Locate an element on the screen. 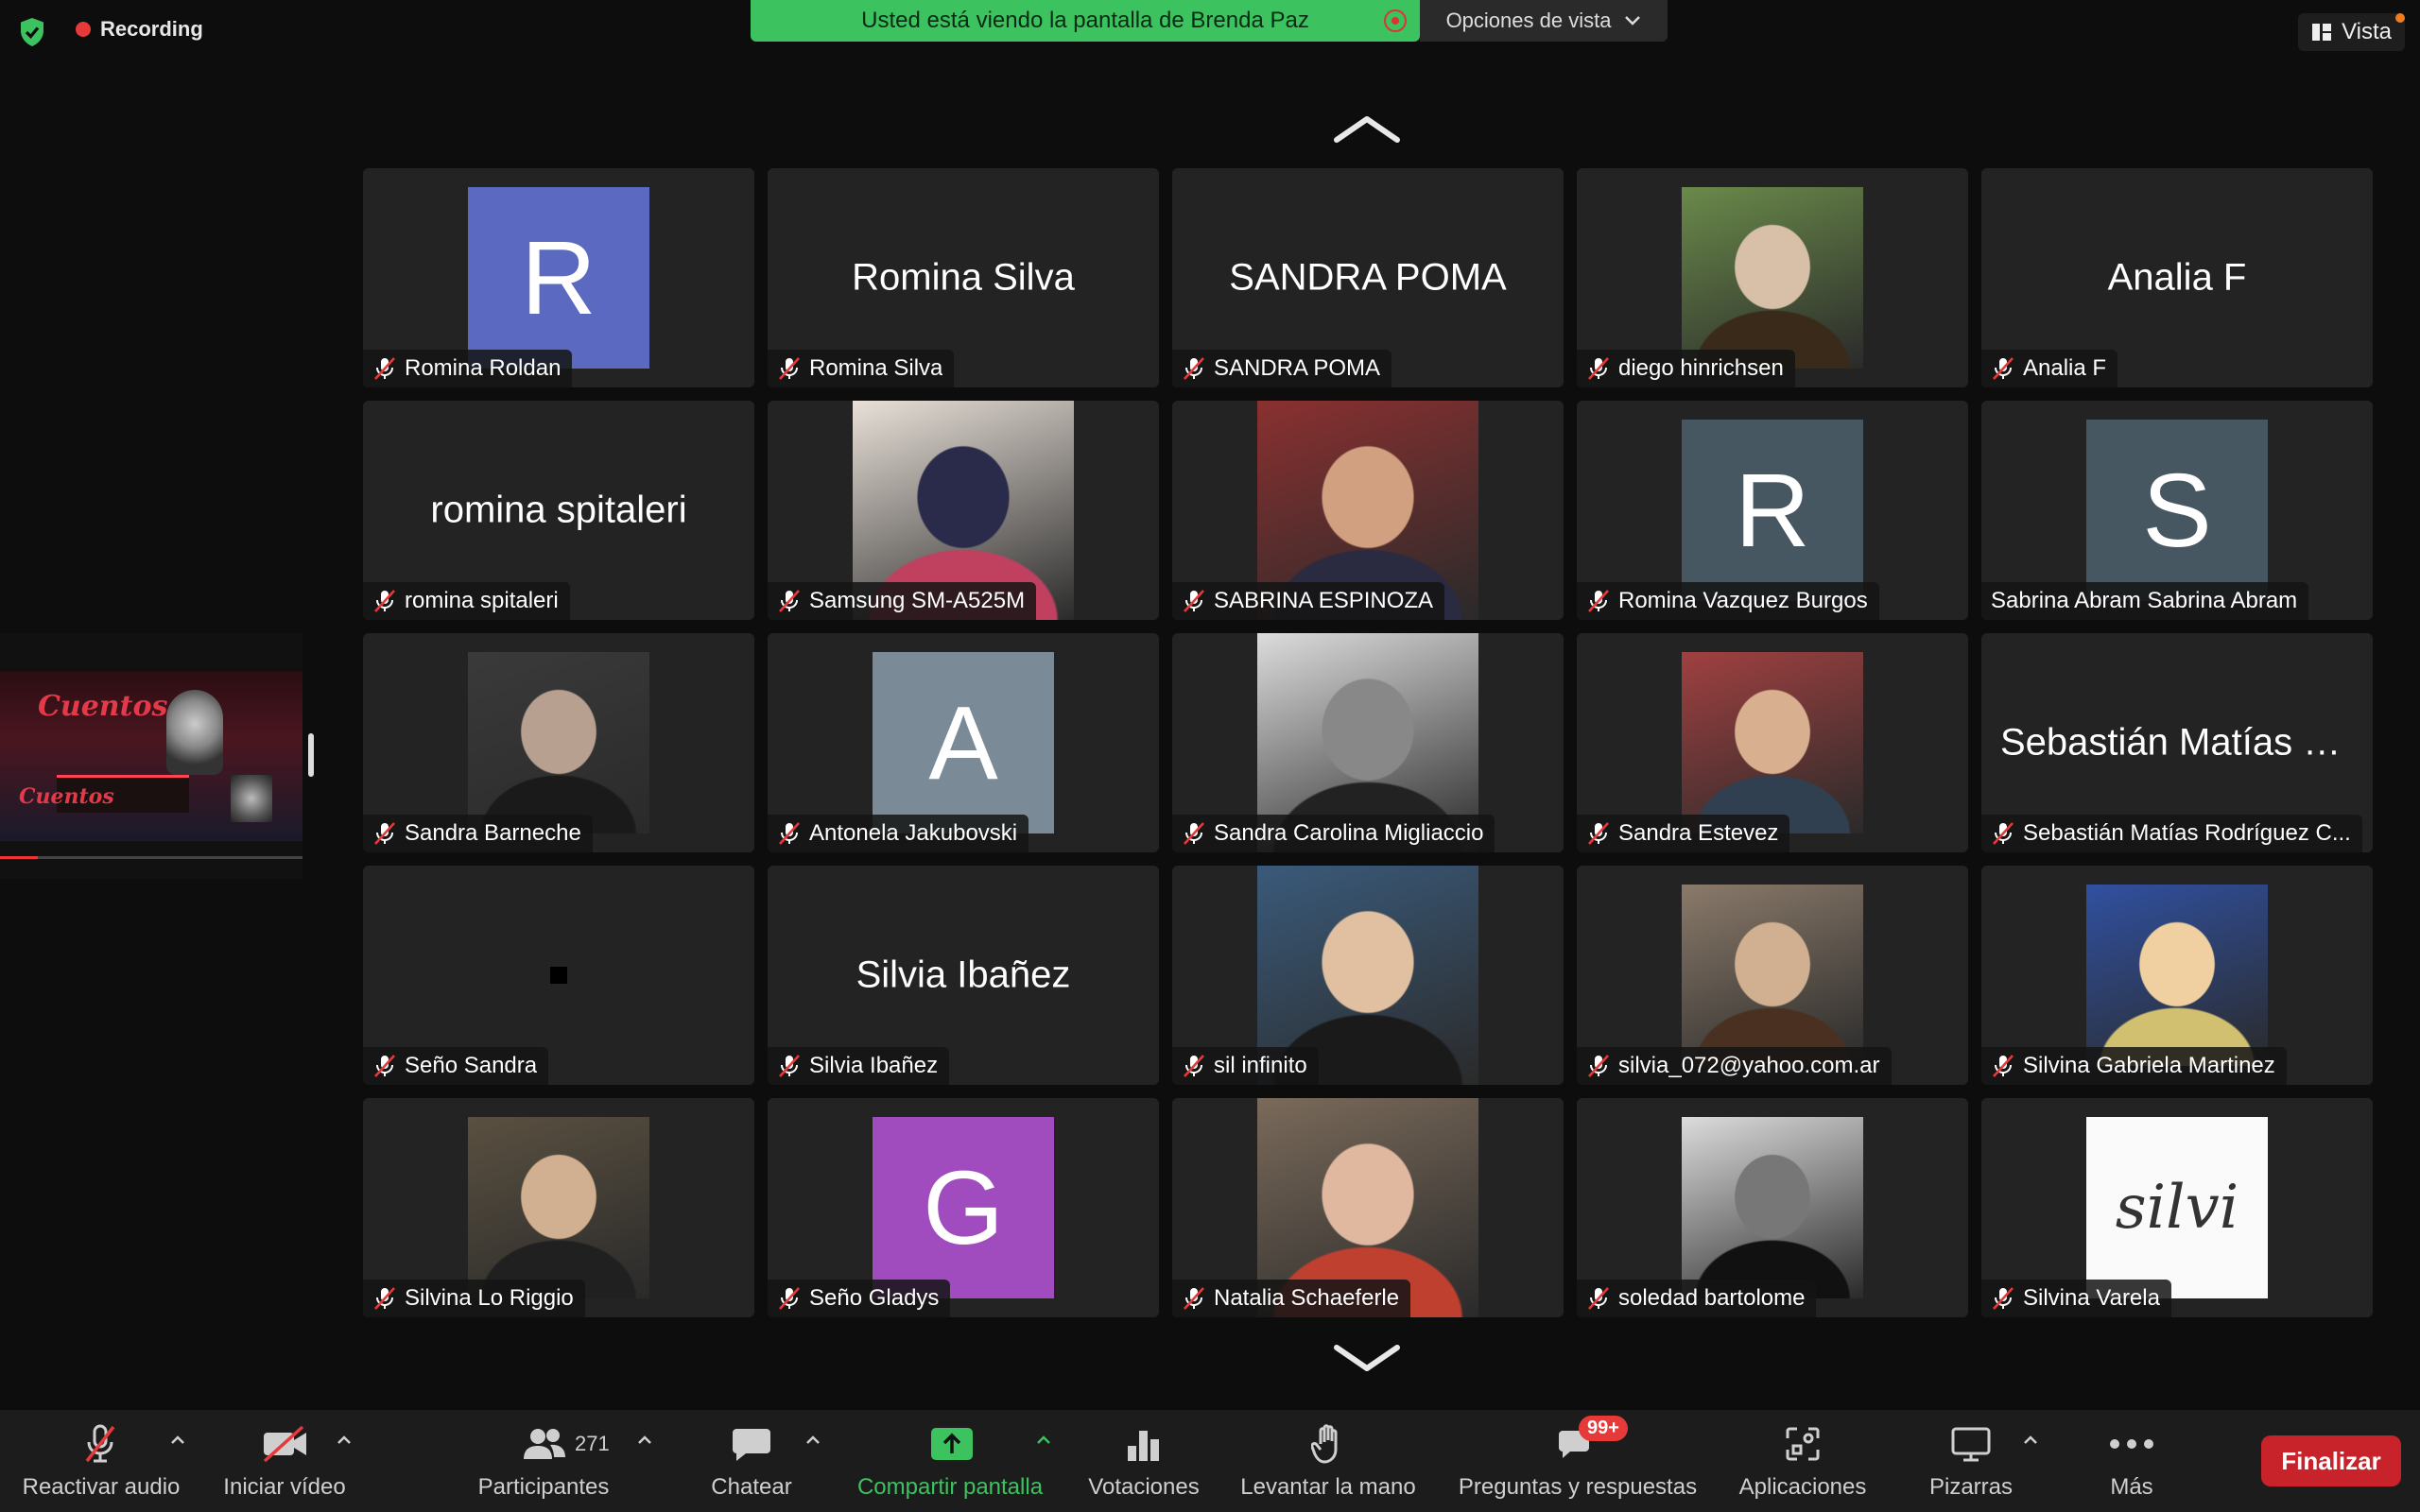 This screenshot has height=1512, width=2420. unmute-button: Reactivar audio is located at coordinates (101, 1461).